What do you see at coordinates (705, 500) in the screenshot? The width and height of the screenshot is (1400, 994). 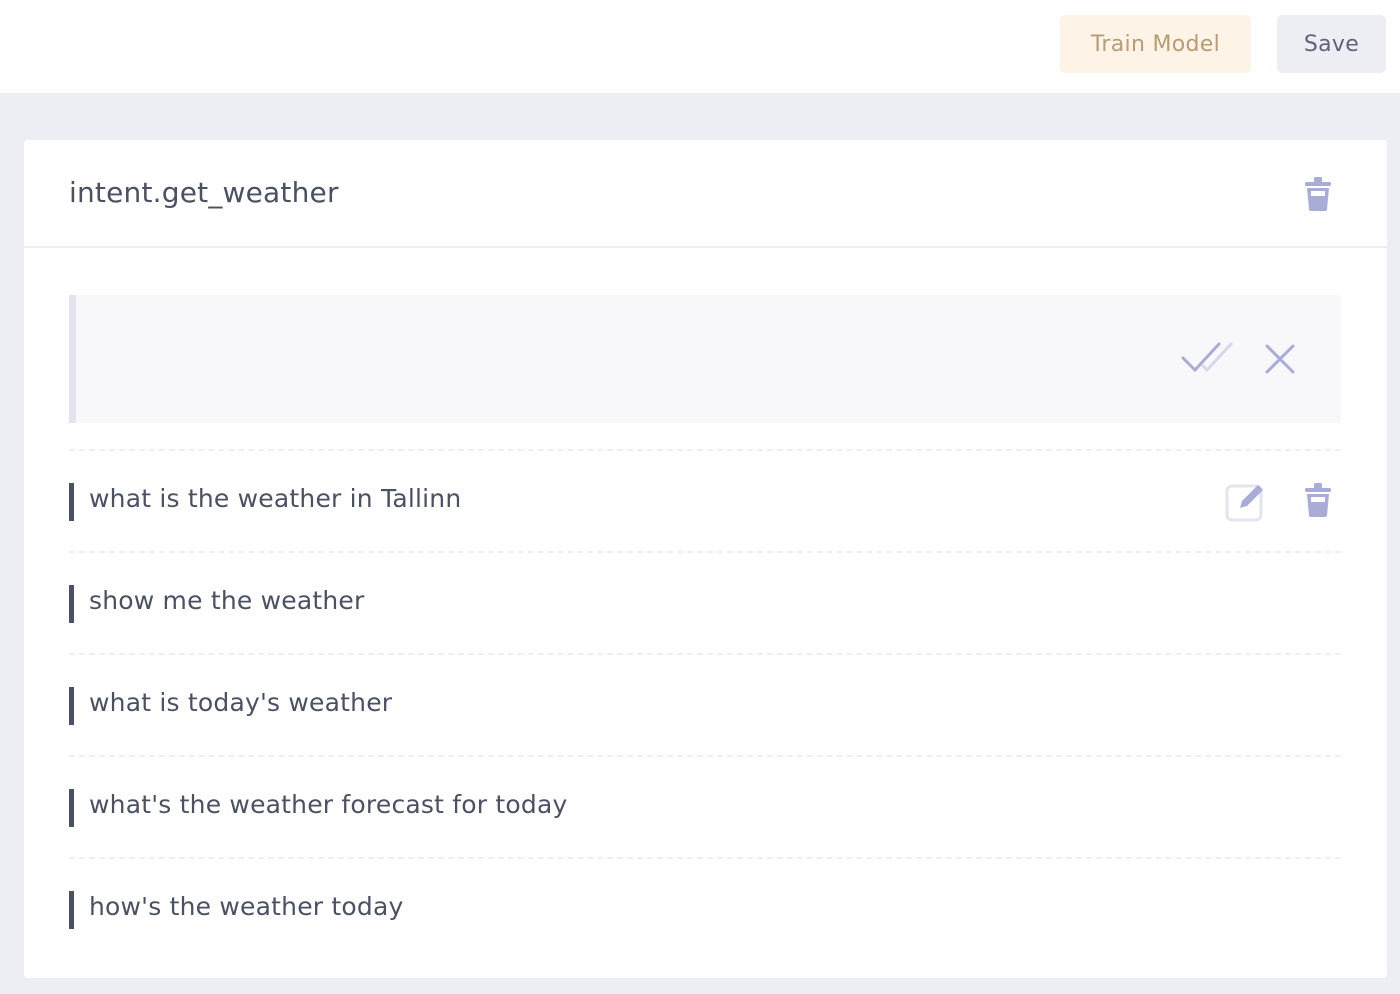 I see `example-row: what is the weather in Tallinn` at bounding box center [705, 500].